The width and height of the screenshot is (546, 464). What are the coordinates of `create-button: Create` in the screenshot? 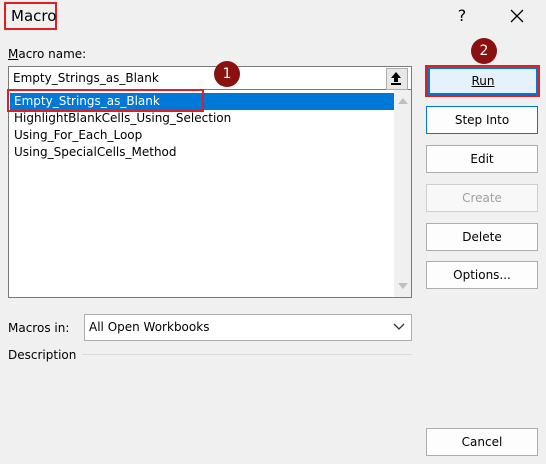 It's located at (482, 198).